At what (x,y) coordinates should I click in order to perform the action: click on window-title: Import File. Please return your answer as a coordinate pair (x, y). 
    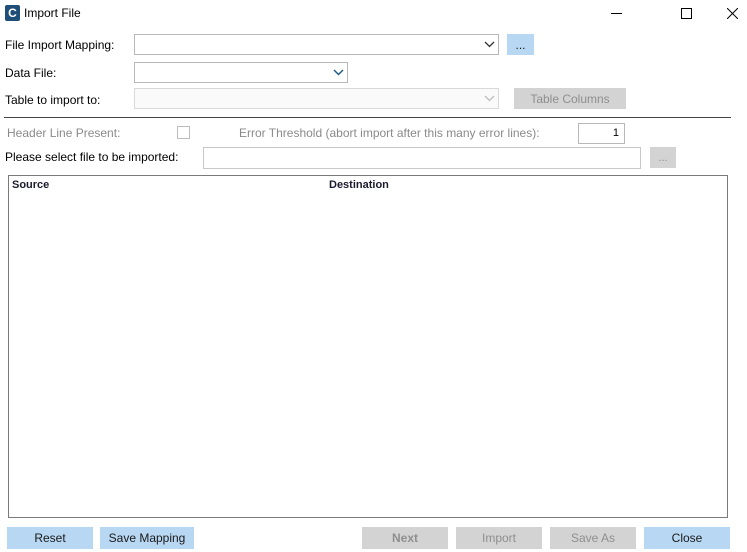
    Looking at the image, I should click on (52, 13).